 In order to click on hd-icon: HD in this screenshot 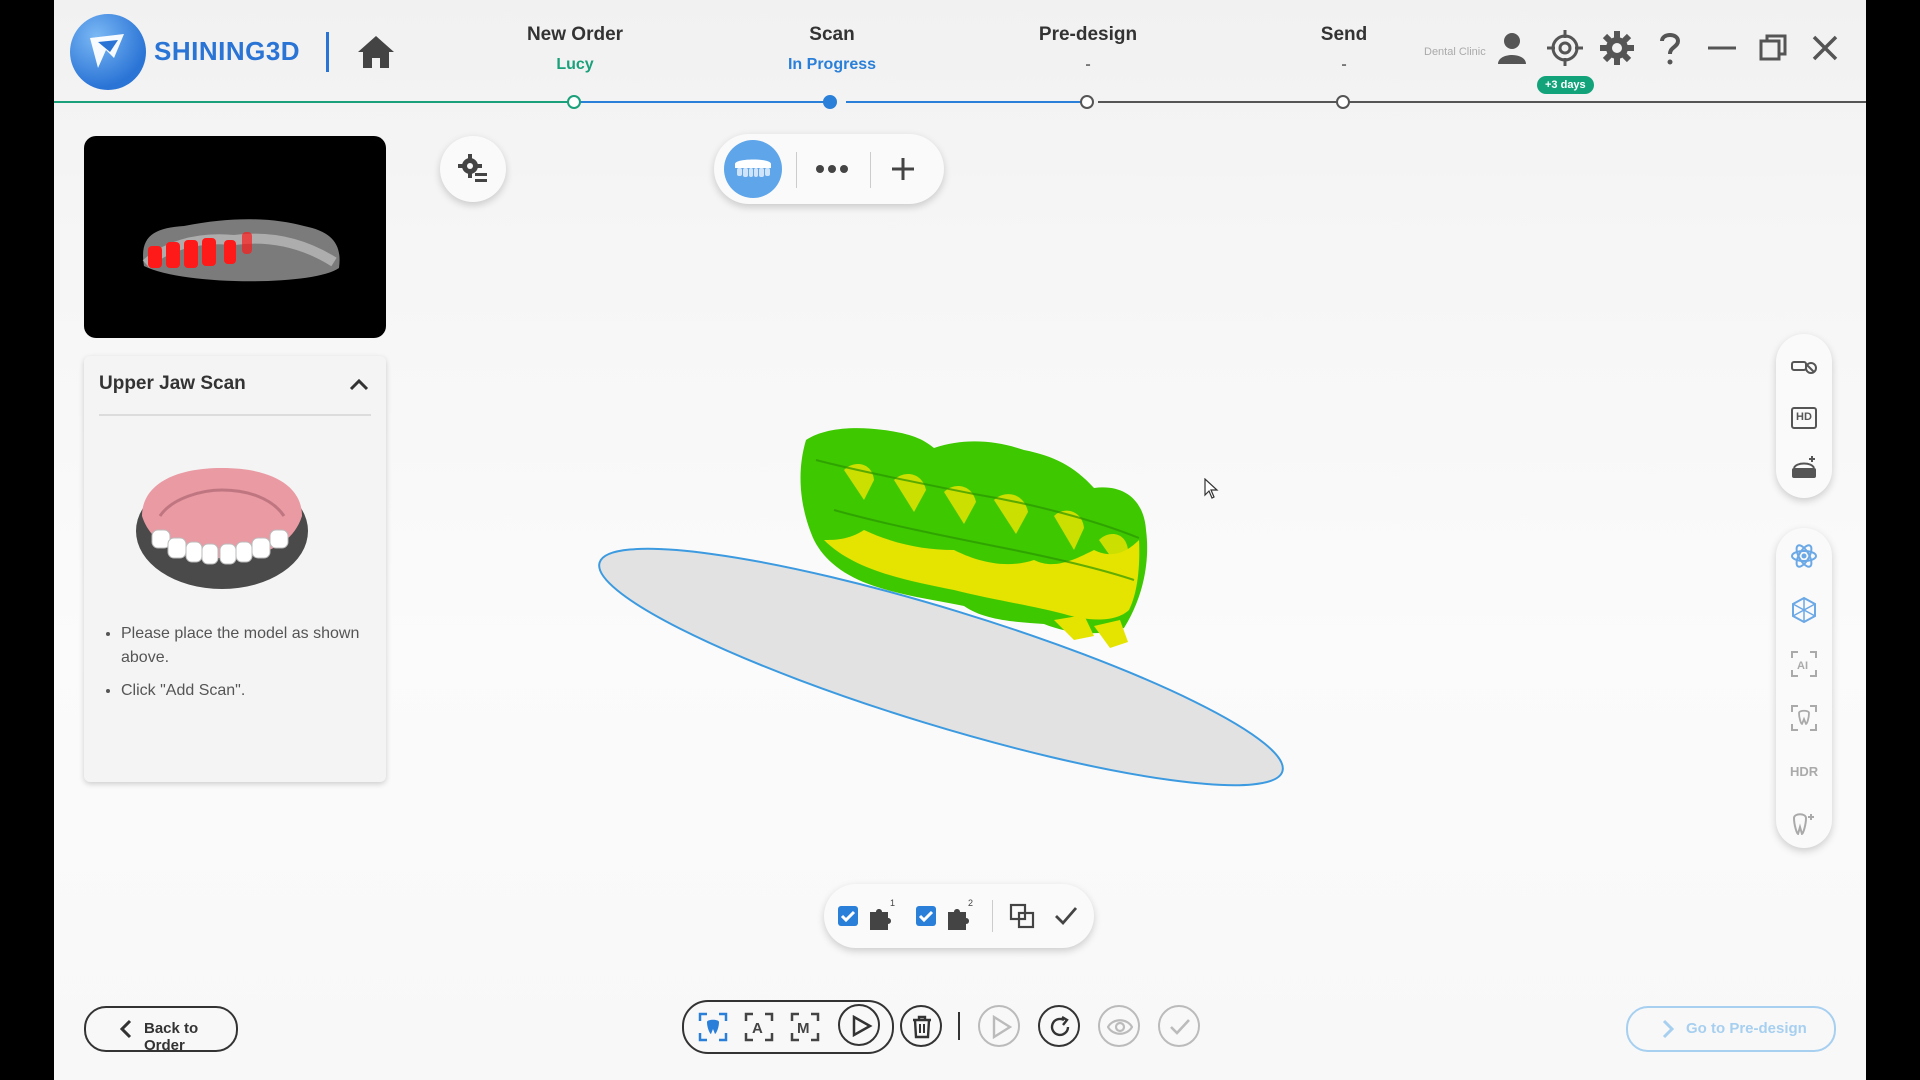, I will do `click(1804, 418)`.